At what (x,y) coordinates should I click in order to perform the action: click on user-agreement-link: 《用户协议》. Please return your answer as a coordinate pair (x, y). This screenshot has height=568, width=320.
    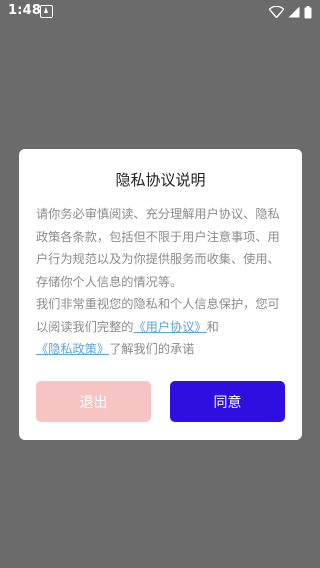
    Looking at the image, I should click on (170, 327).